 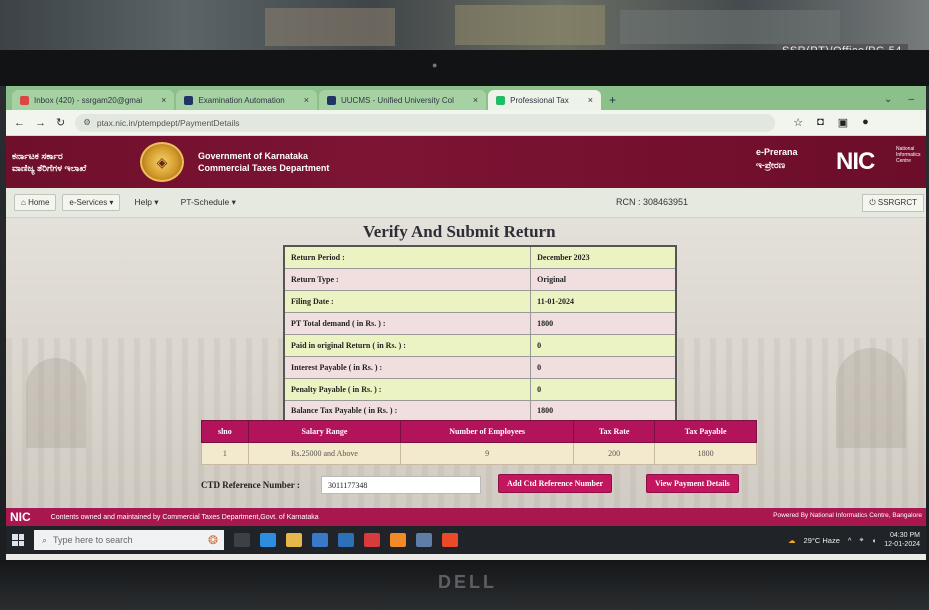 I want to click on back-icon: ←, so click(x=19, y=123).